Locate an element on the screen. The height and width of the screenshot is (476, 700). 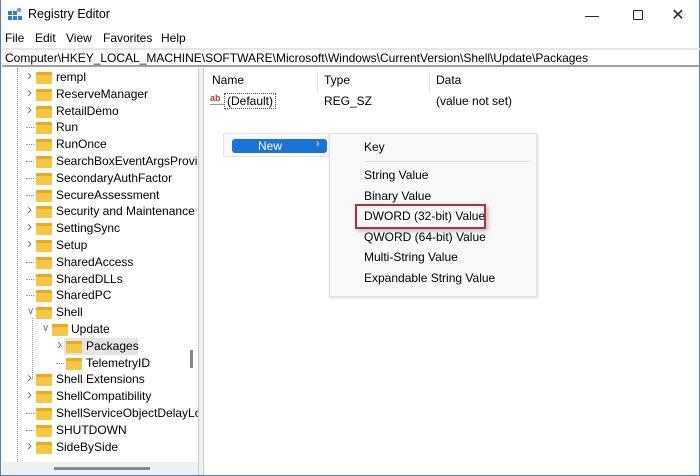
submenu-item-binary-value: Binary Value is located at coordinates (397, 196).